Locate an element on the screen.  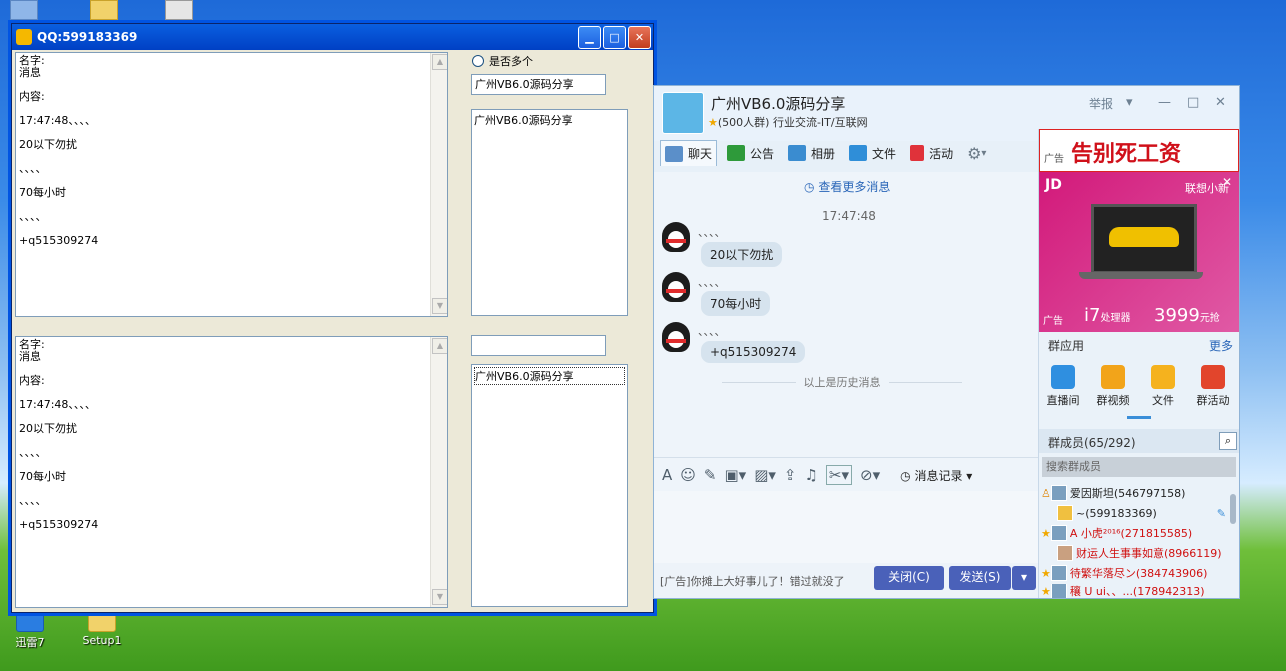
settings-menu: ⚙ ▾ is located at coordinates (976, 153).